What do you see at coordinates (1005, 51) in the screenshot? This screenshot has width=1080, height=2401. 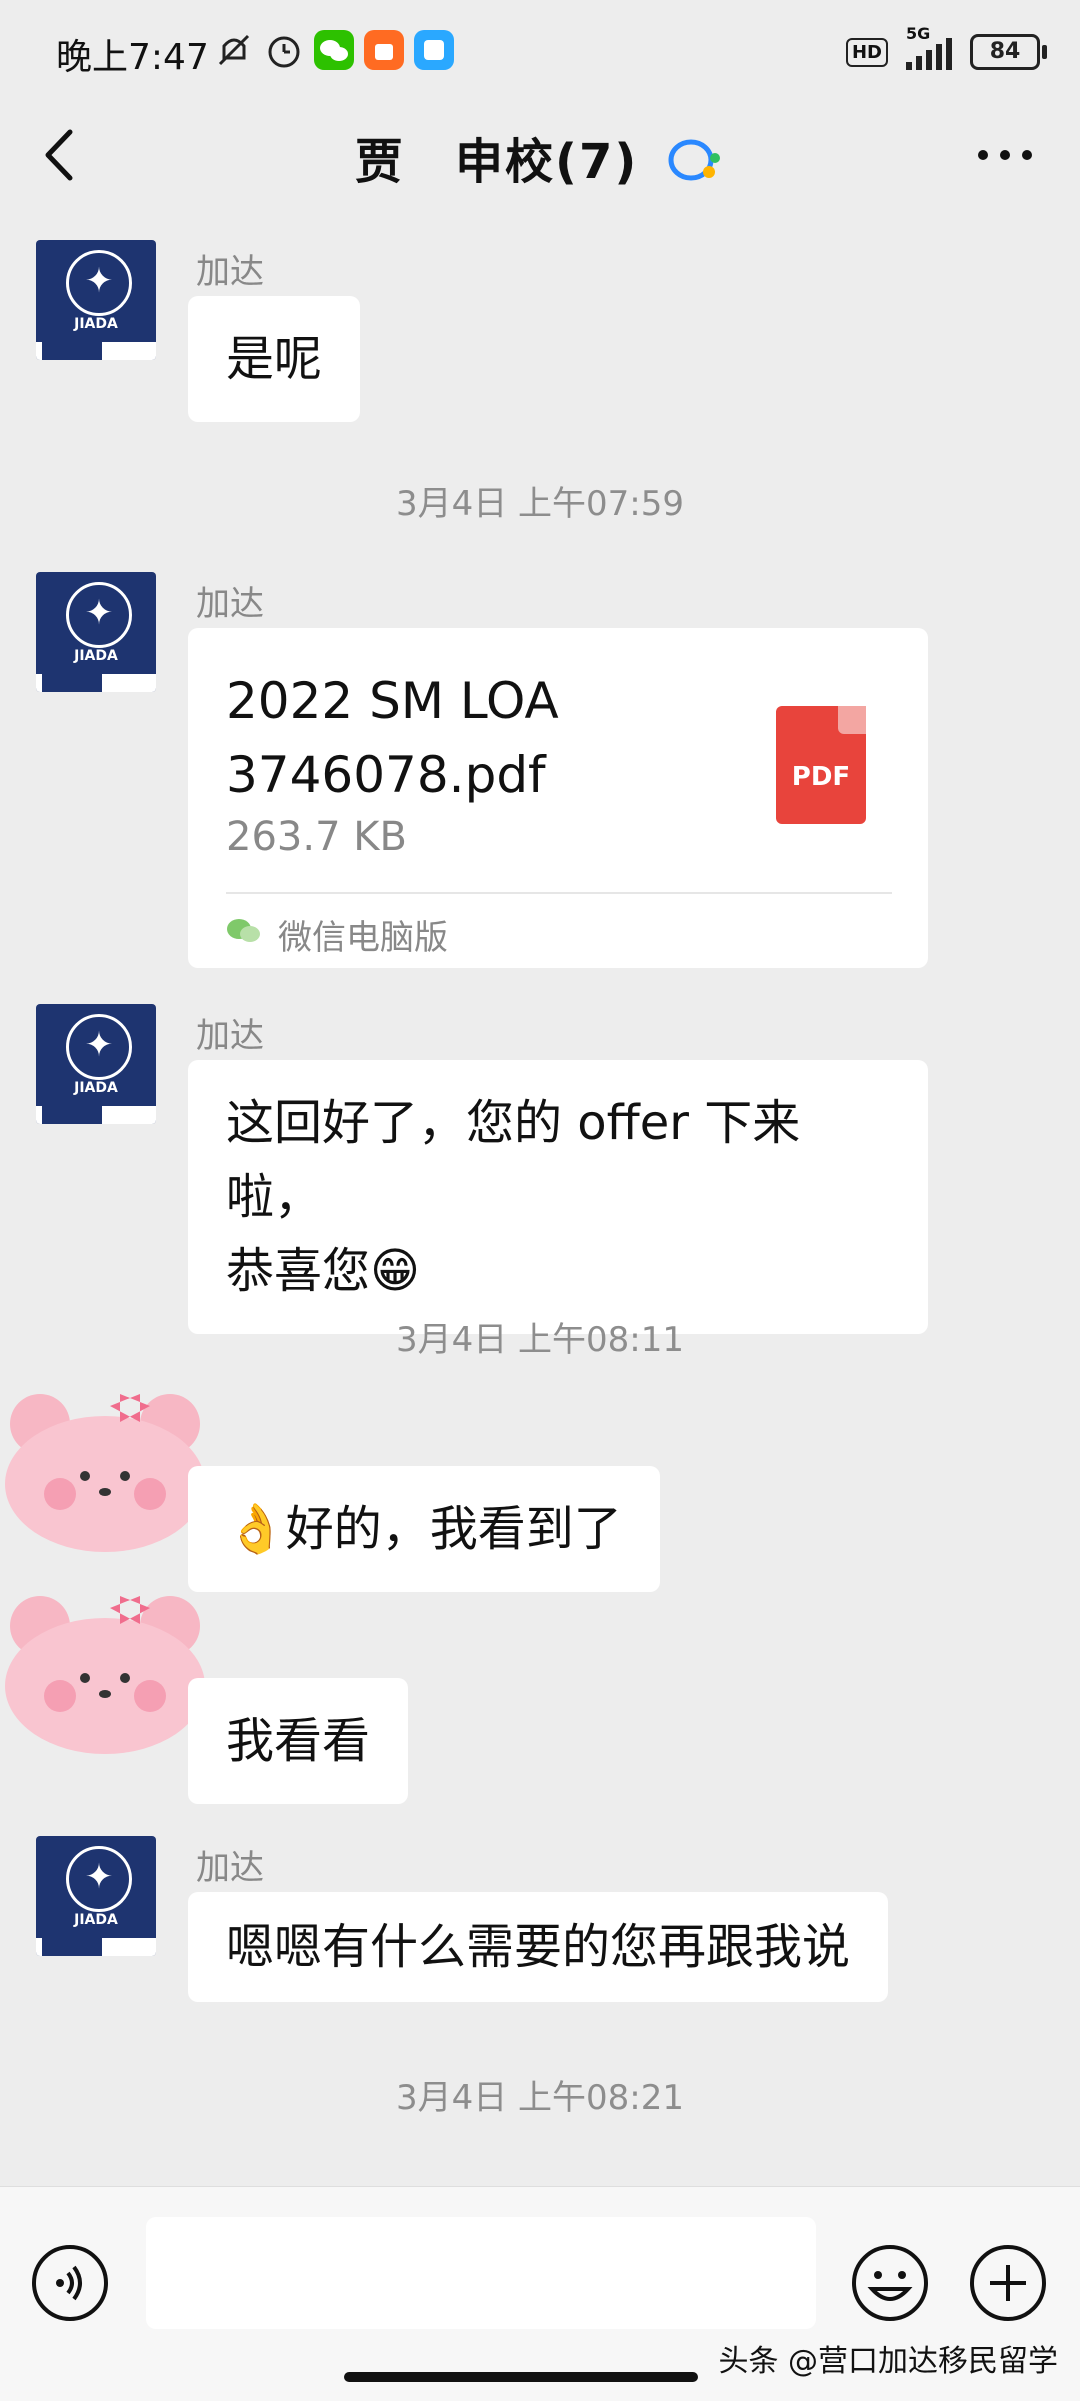 I see `battery-level: 84` at bounding box center [1005, 51].